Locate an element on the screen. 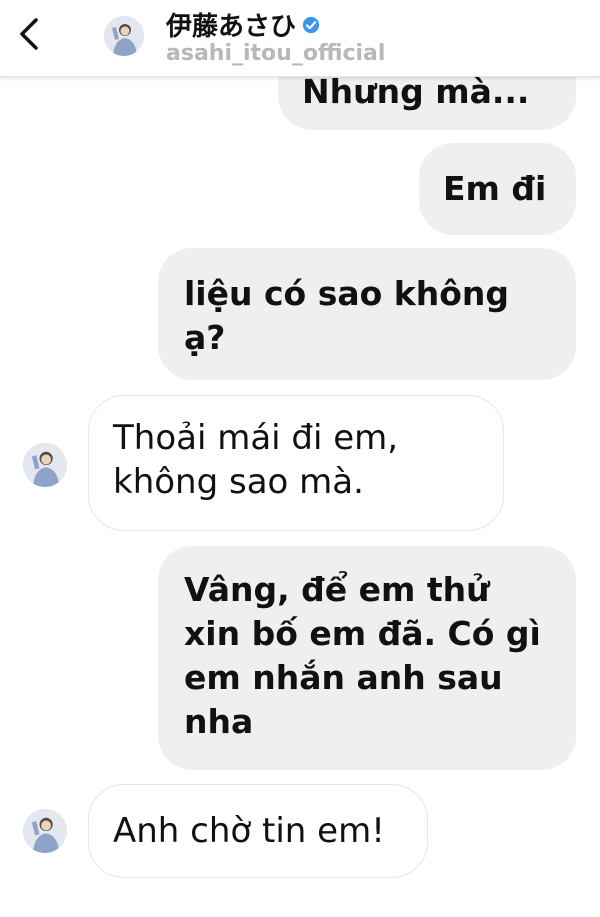  chat-header: 伊藤あさひ asahi_itou_official is located at coordinates (300, 38).